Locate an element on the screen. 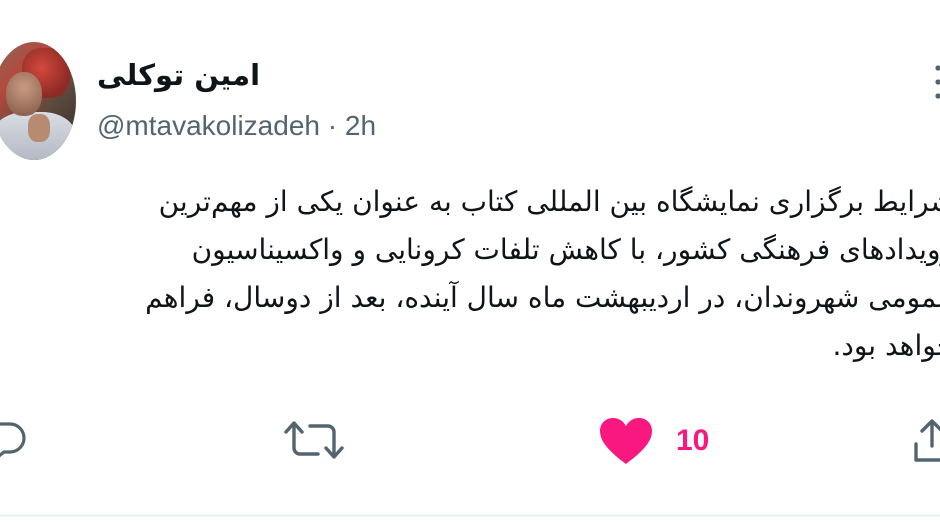 The image size is (940, 525). tweet-text-line: خواهد بود. is located at coordinates (886, 345).